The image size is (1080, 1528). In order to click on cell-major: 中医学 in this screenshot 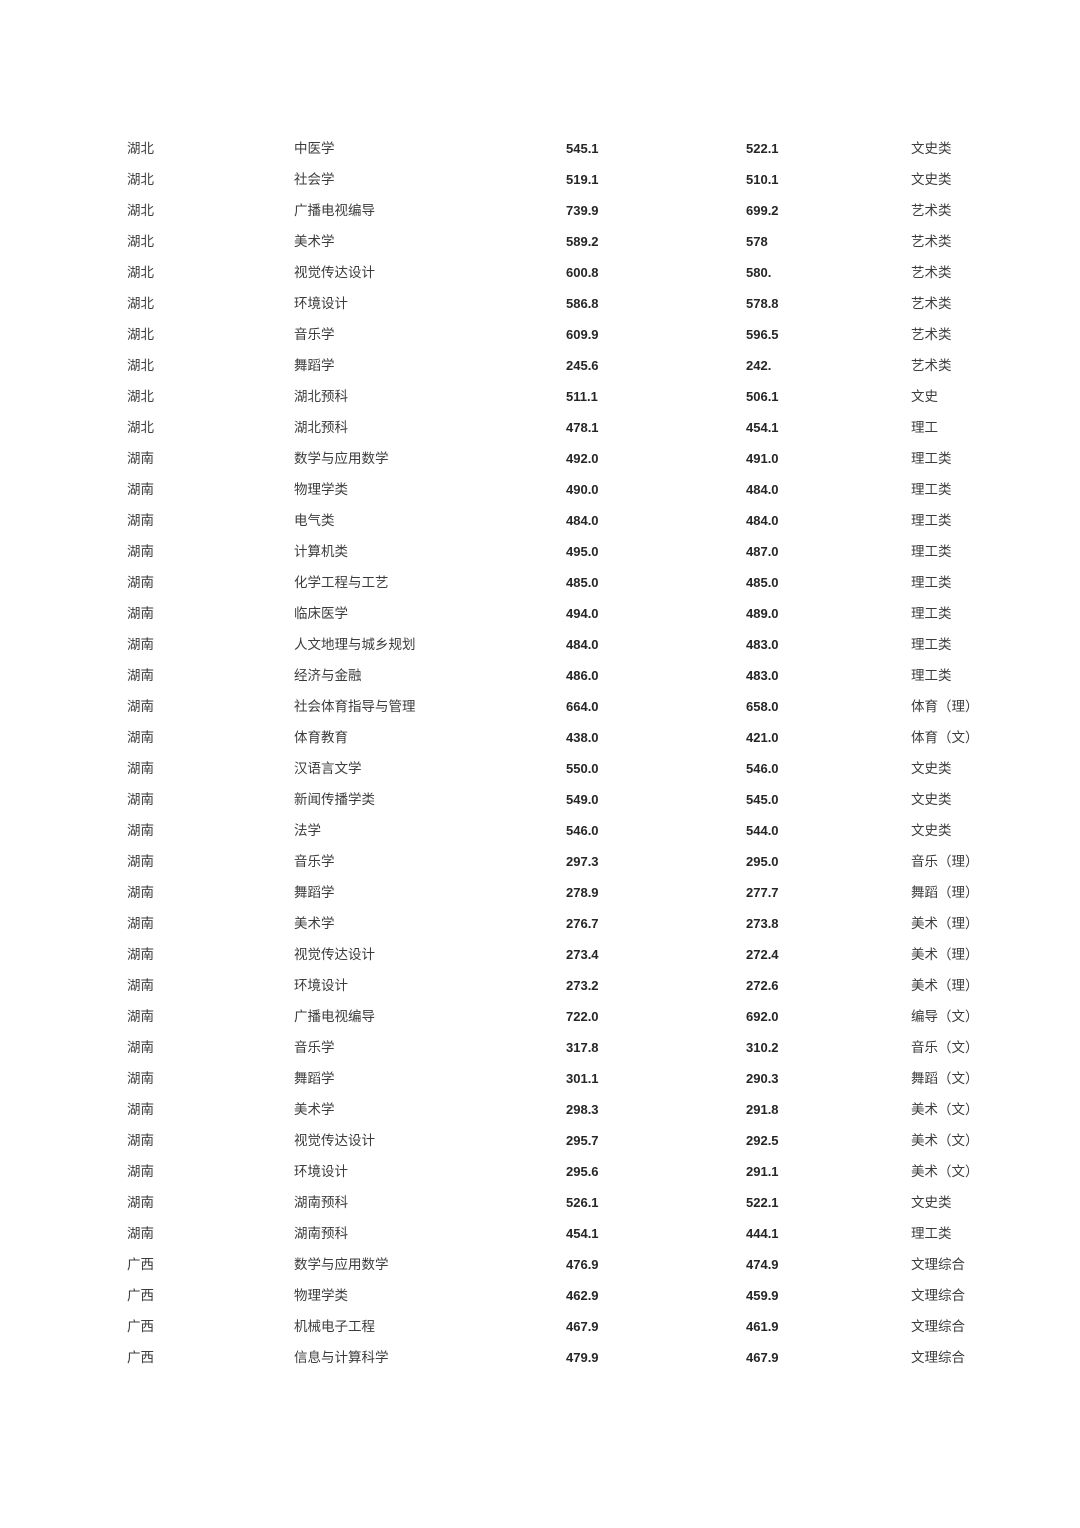, I will do `click(314, 148)`.